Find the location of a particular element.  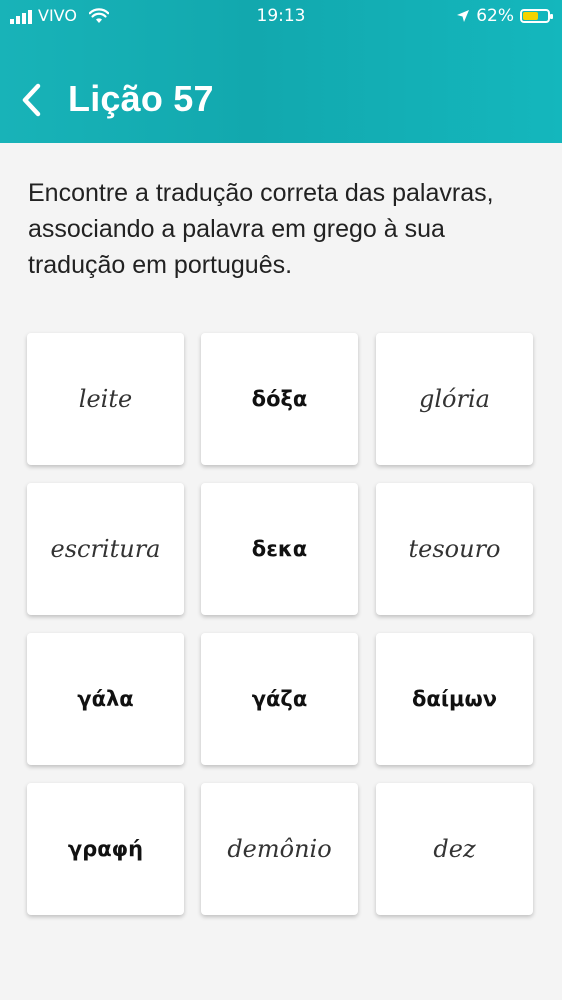

word-card-label: δεκα is located at coordinates (279, 549).